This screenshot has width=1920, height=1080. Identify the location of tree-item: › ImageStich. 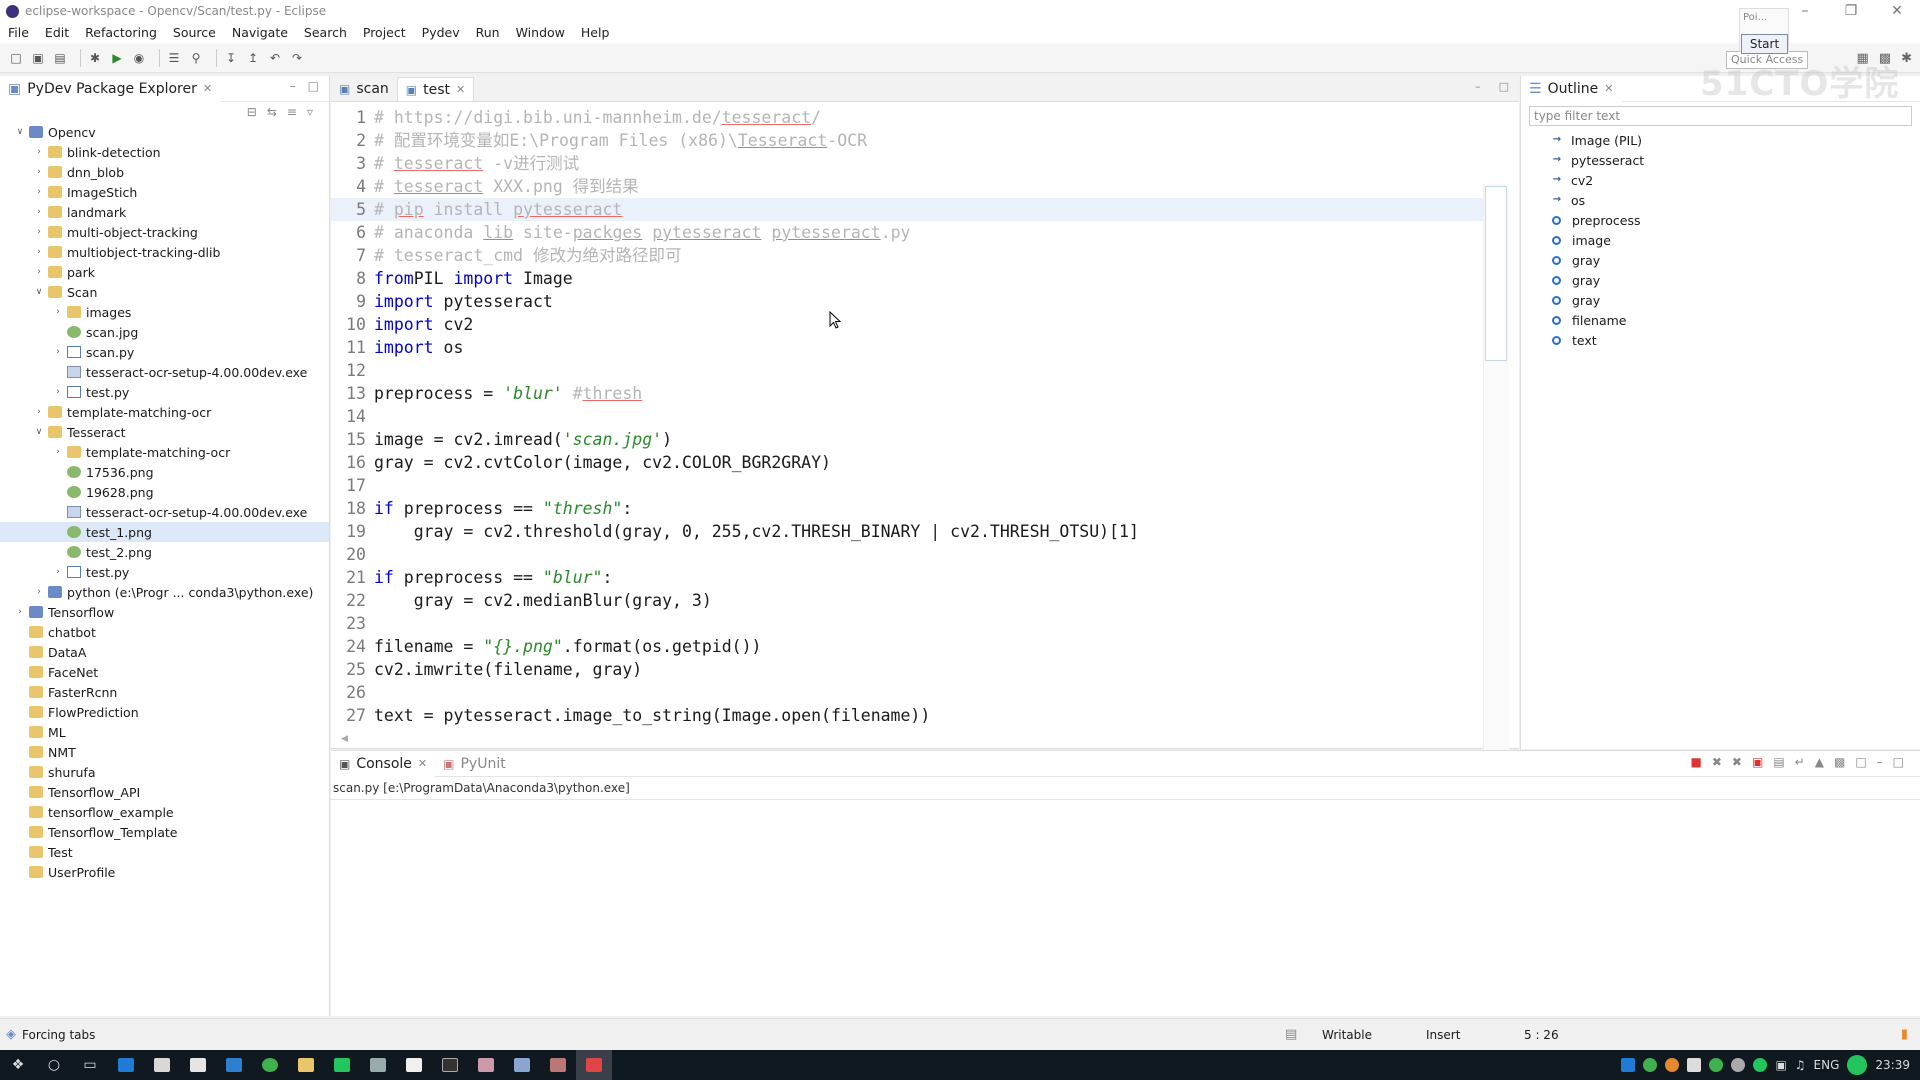
(164, 192).